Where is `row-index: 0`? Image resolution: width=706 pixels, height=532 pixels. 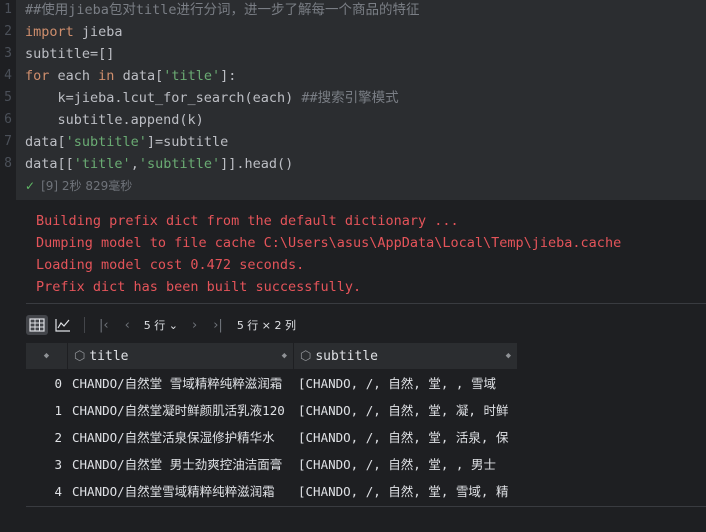
row-index: 0 is located at coordinates (58, 383).